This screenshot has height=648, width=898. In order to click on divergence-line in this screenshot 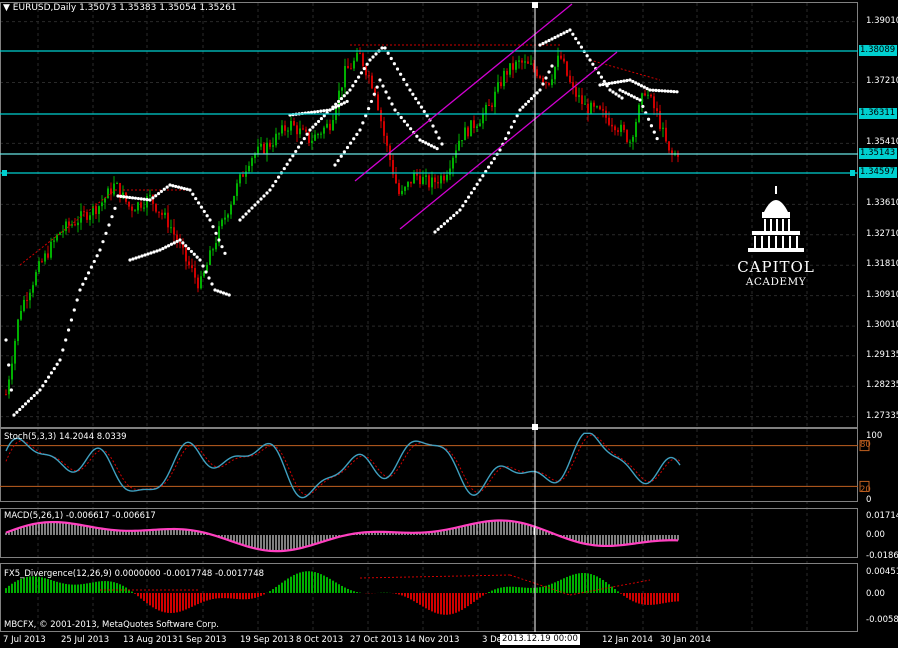, I will do `click(435, 576)`.